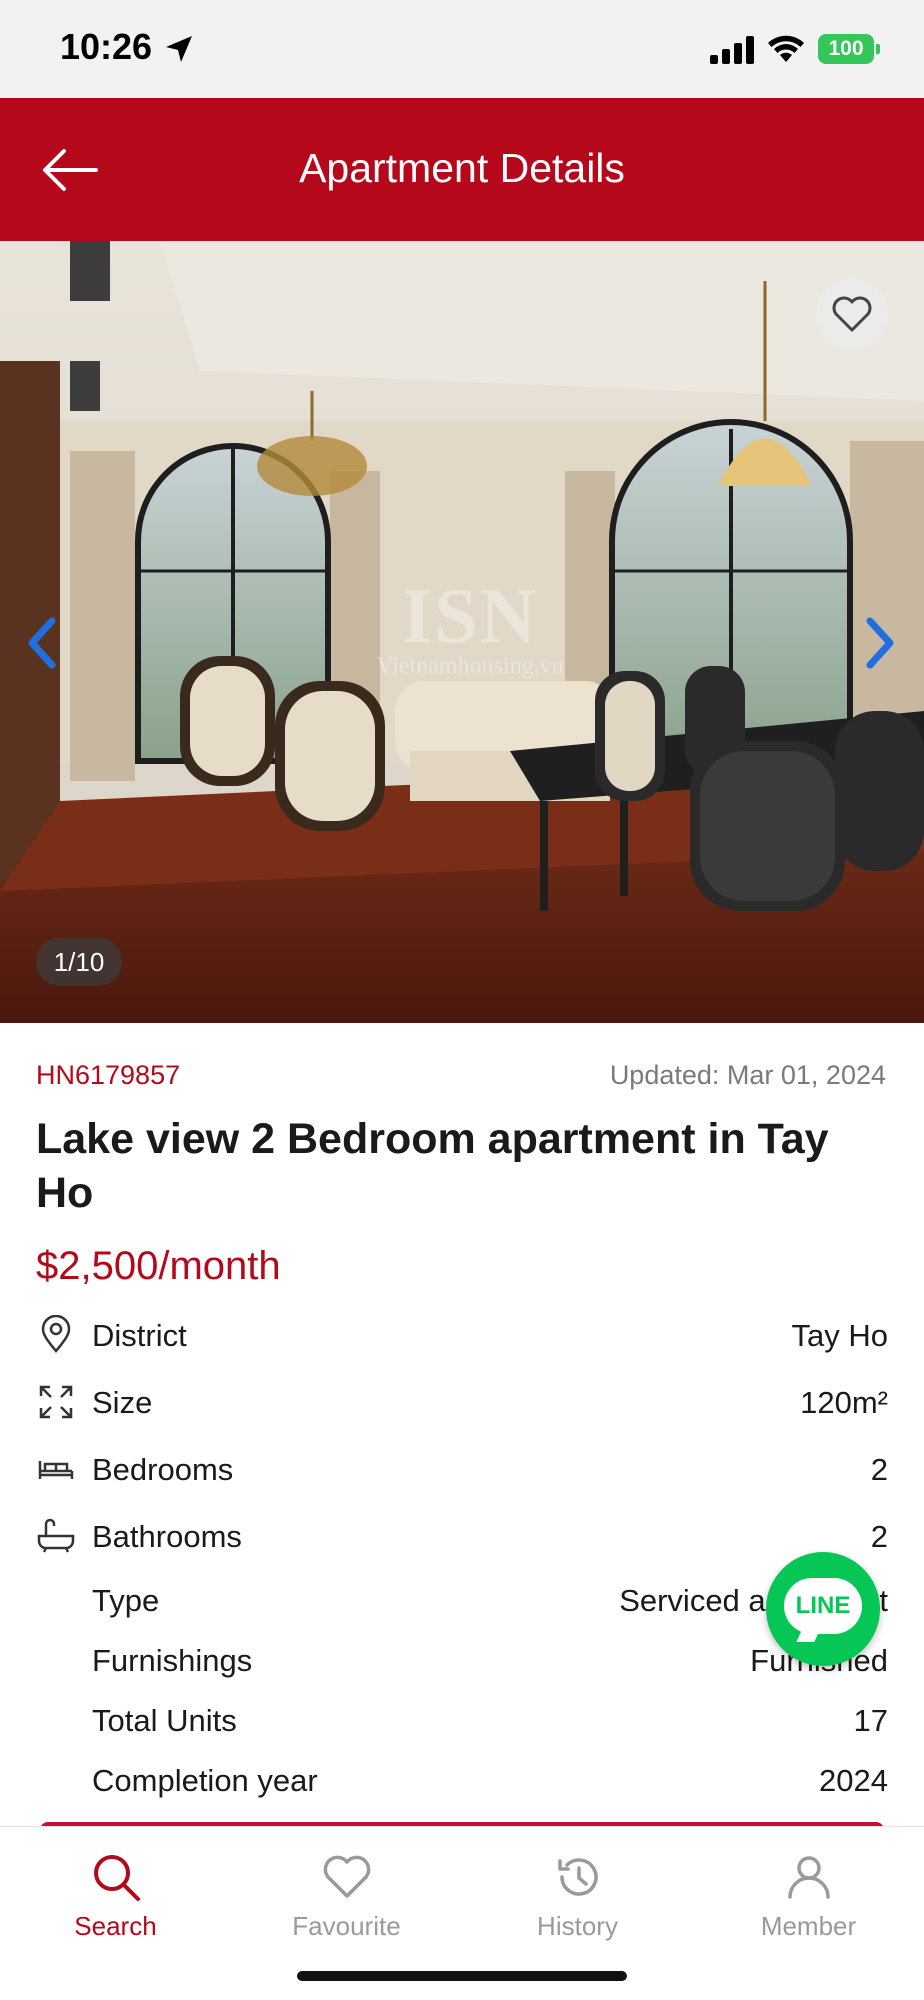  I want to click on location-arrow-icon, so click(179, 49).